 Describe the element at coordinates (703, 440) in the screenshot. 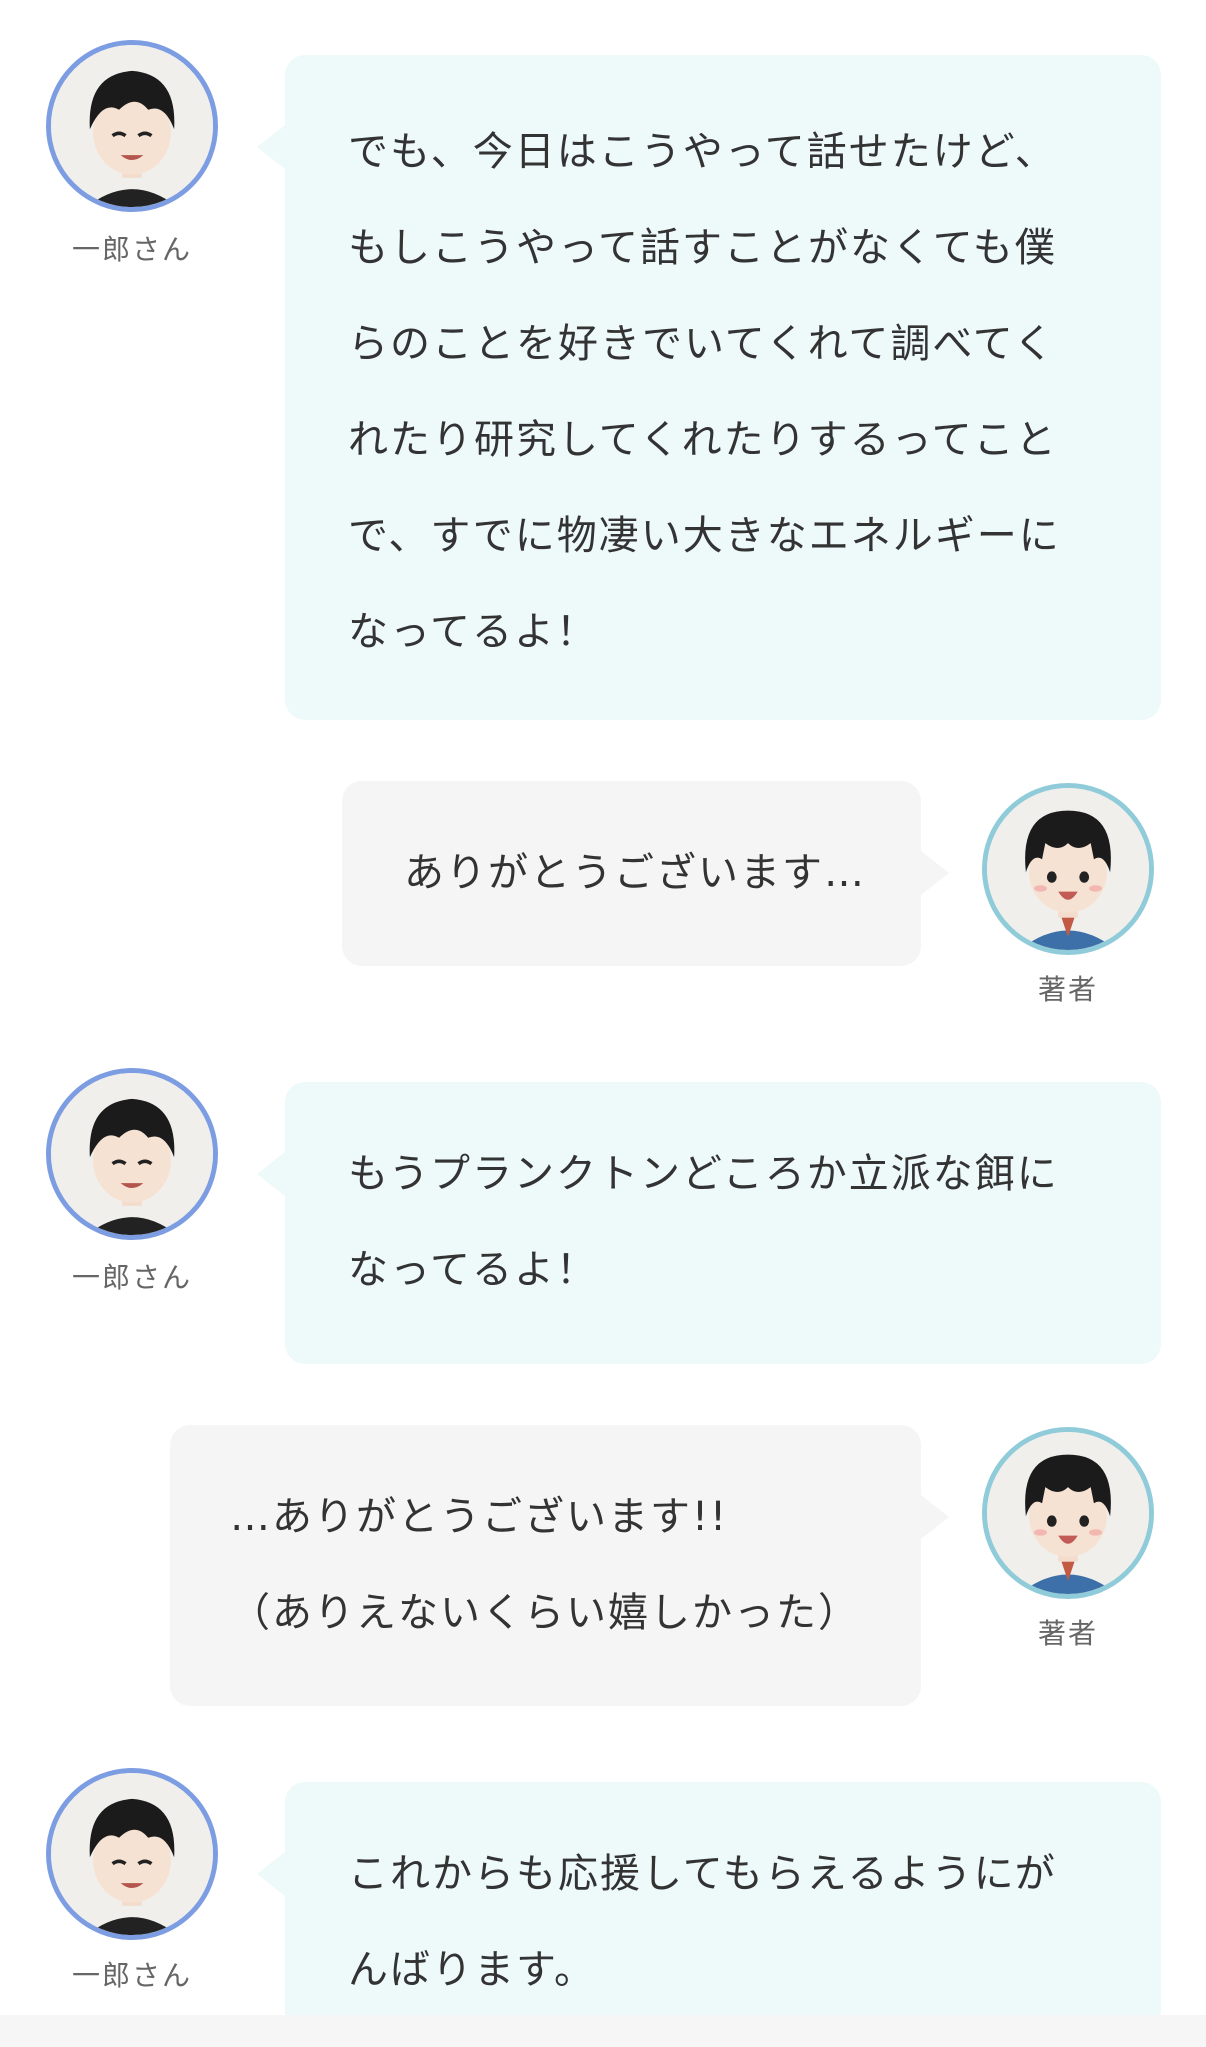

I see `message-line: れたり研究してくれたりするってこと` at that location.